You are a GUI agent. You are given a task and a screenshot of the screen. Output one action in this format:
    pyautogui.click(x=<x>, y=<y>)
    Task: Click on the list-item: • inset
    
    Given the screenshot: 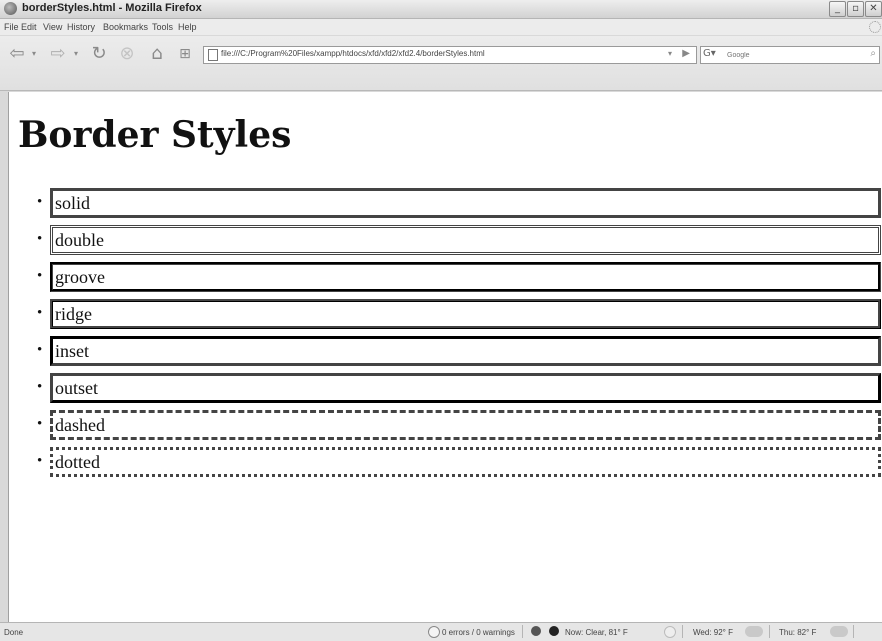 What is the action you would take?
    pyautogui.click(x=445, y=352)
    